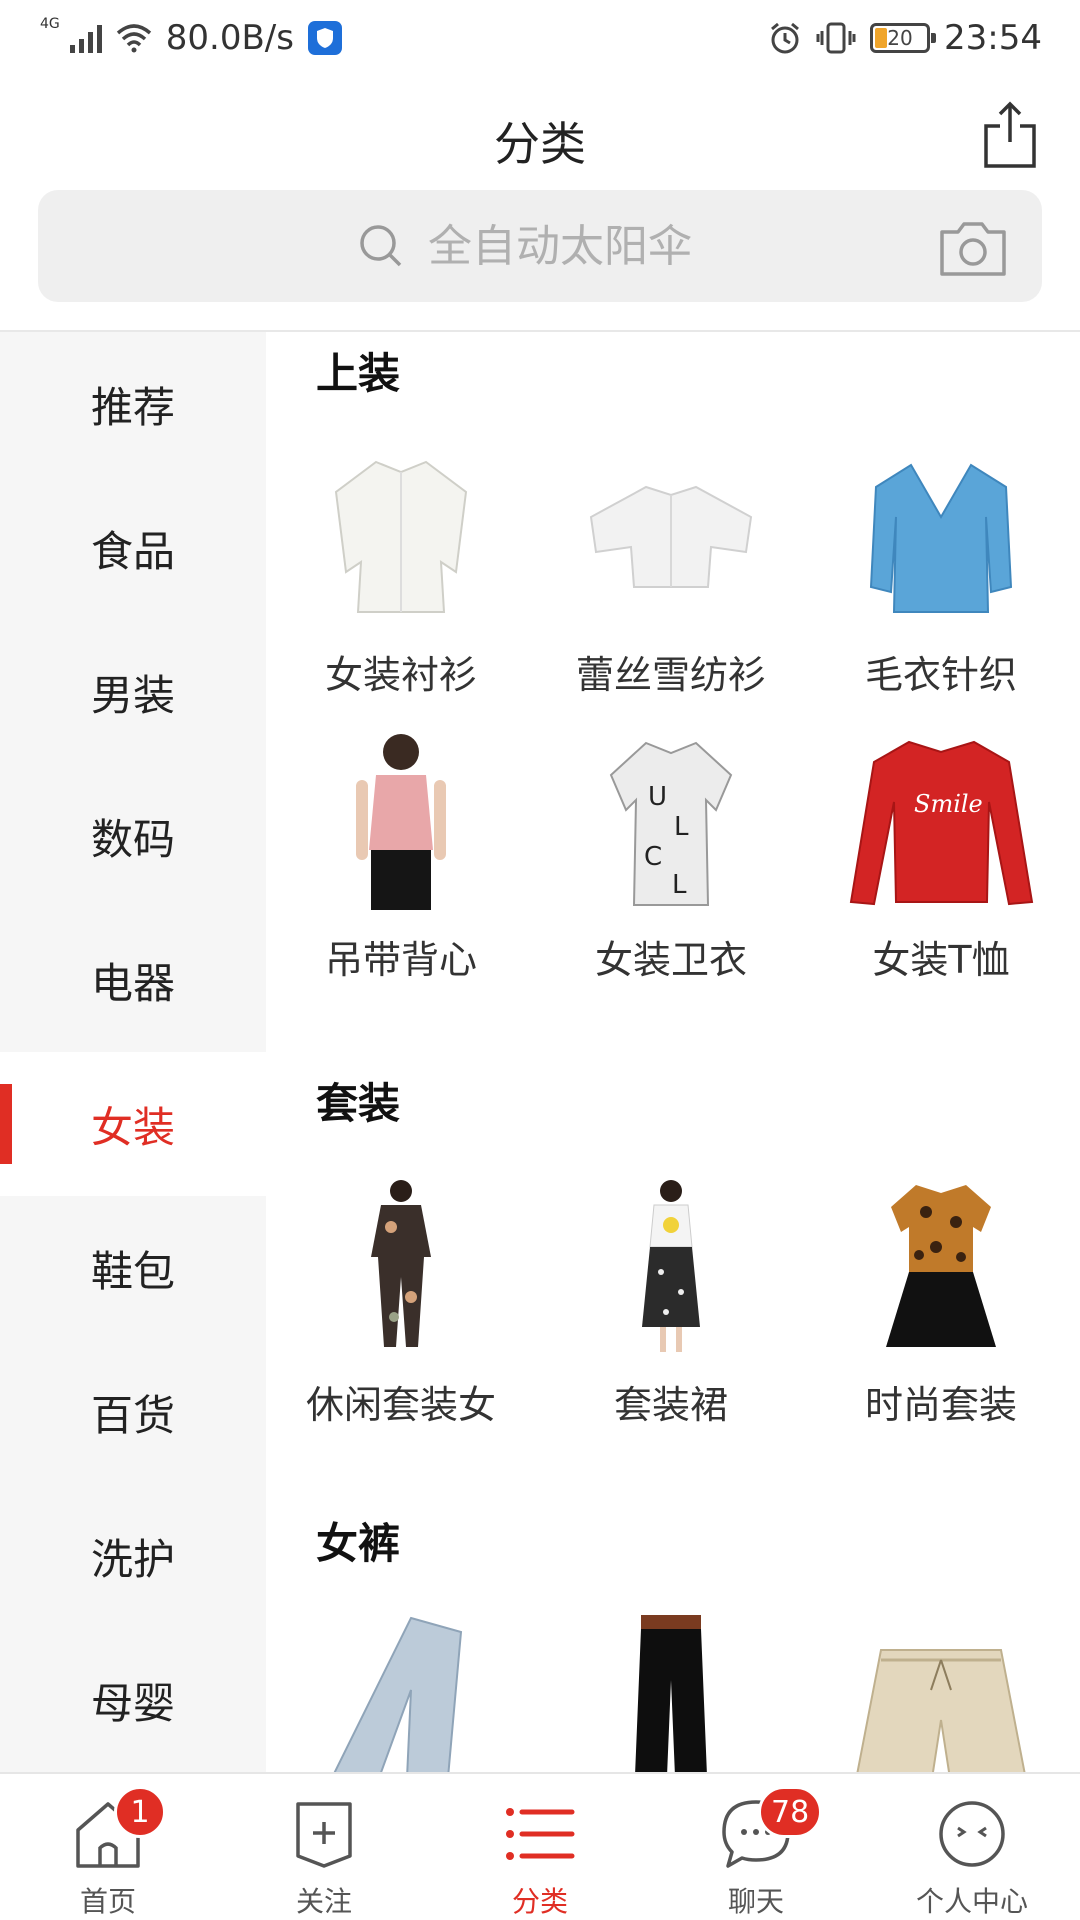 The height and width of the screenshot is (1920, 1080). Describe the element at coordinates (107, 1901) in the screenshot. I see `nav-label: 首页` at that location.